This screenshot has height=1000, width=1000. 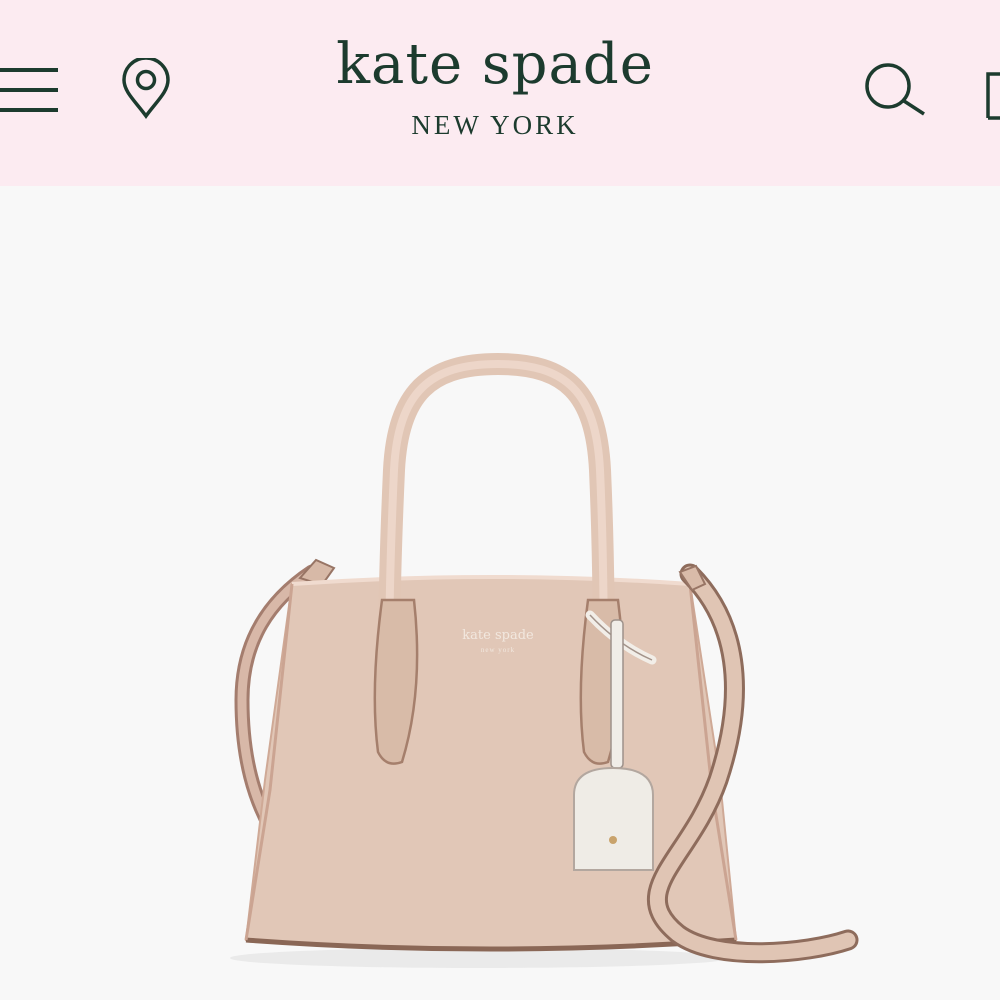 I want to click on luggage-tag, so click(x=613, y=818).